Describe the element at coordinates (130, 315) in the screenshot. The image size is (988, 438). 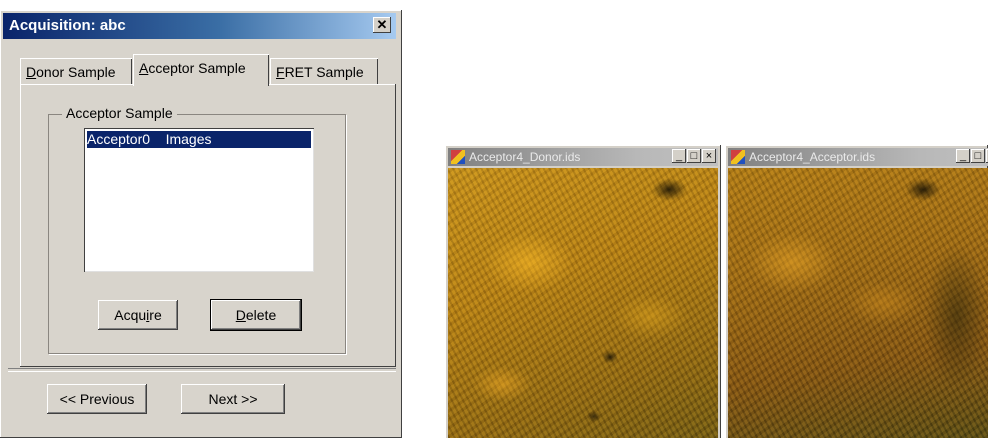
I see `acquire-label-pre: Acqu` at that location.